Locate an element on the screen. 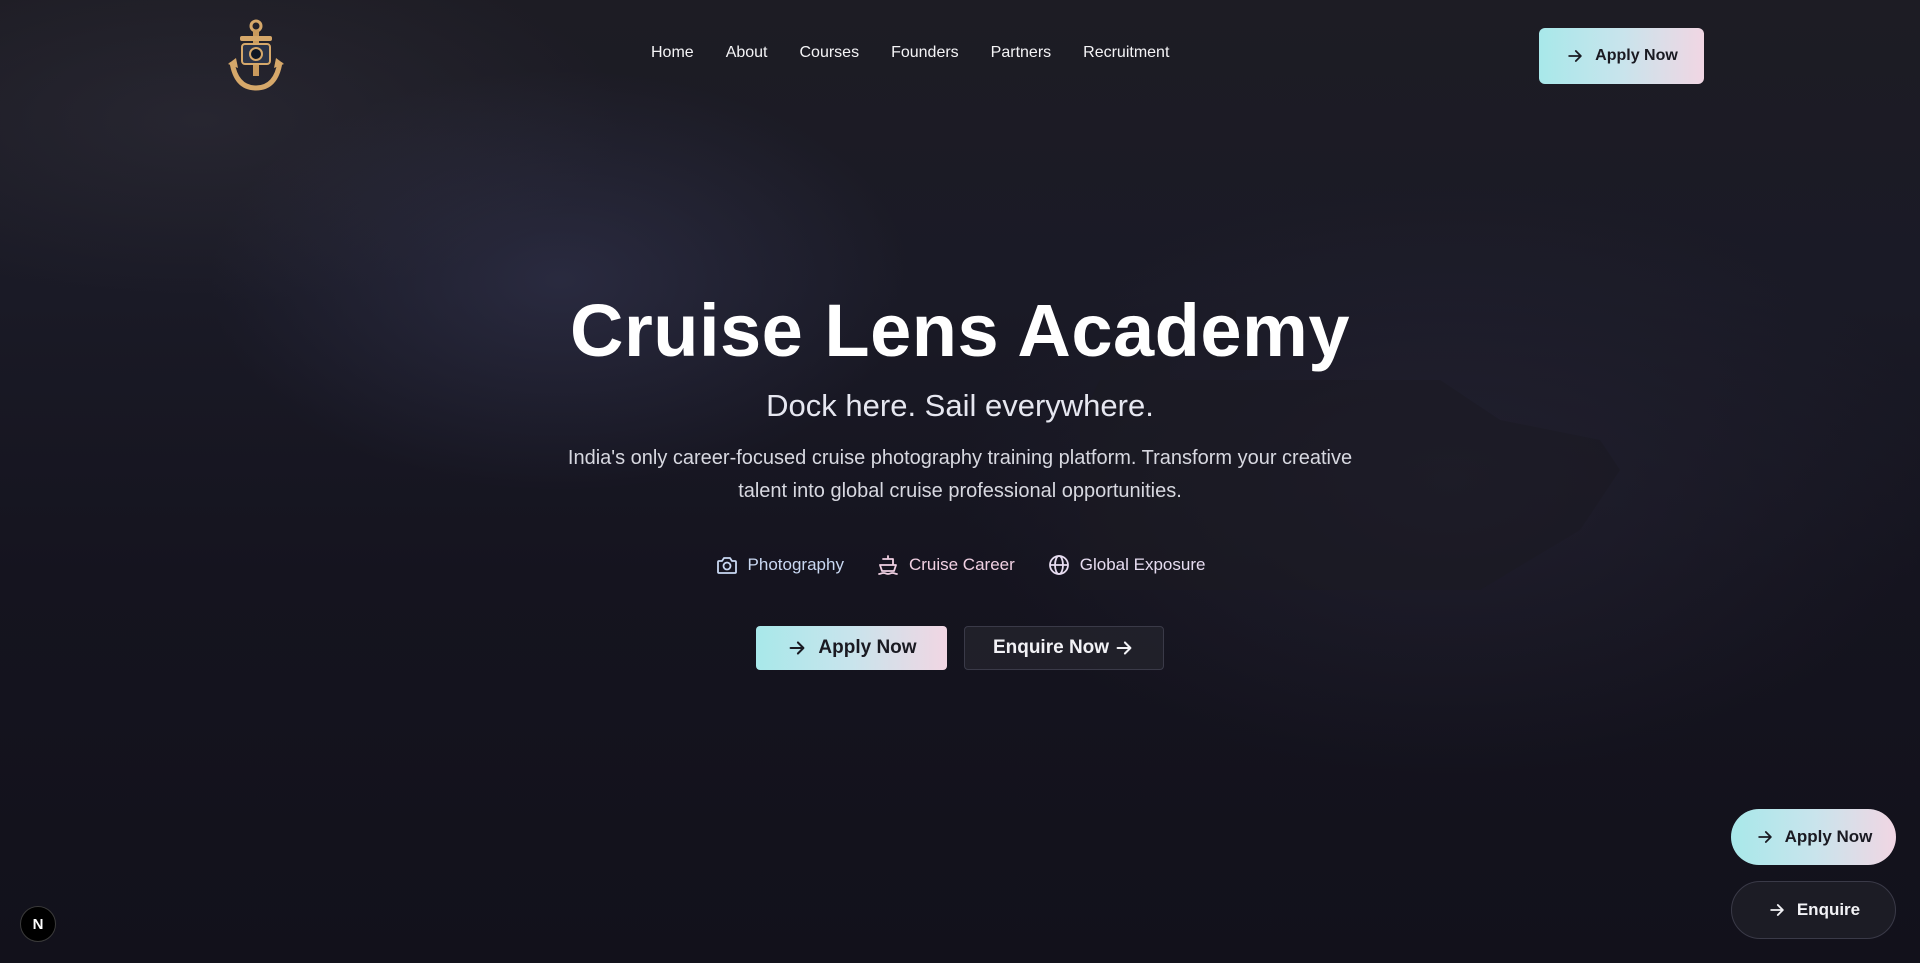 The height and width of the screenshot is (963, 1920). floating-enquire-button: Enquire is located at coordinates (1813, 910).